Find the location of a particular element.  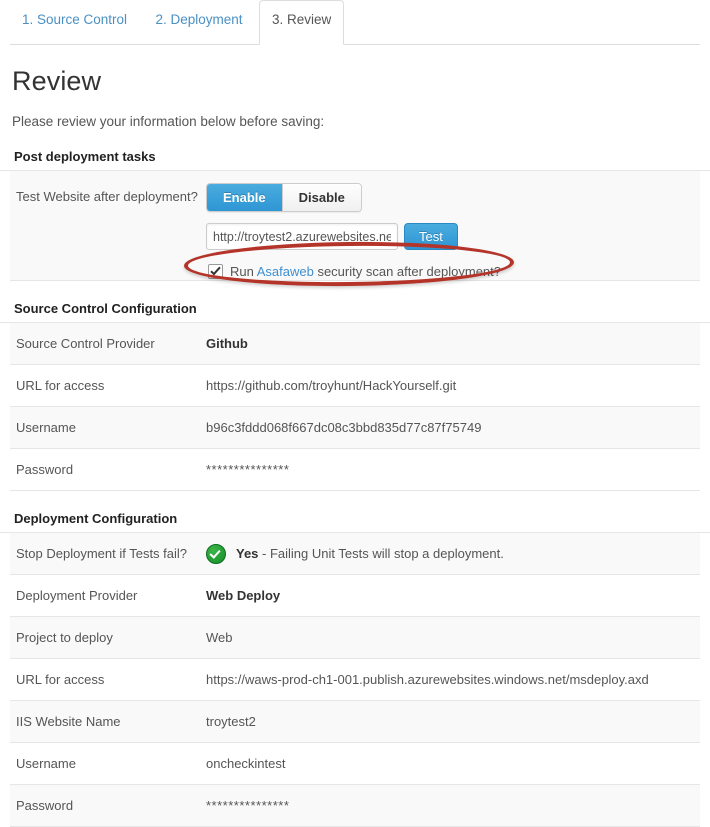

tab-review: 3. Review is located at coordinates (302, 22).